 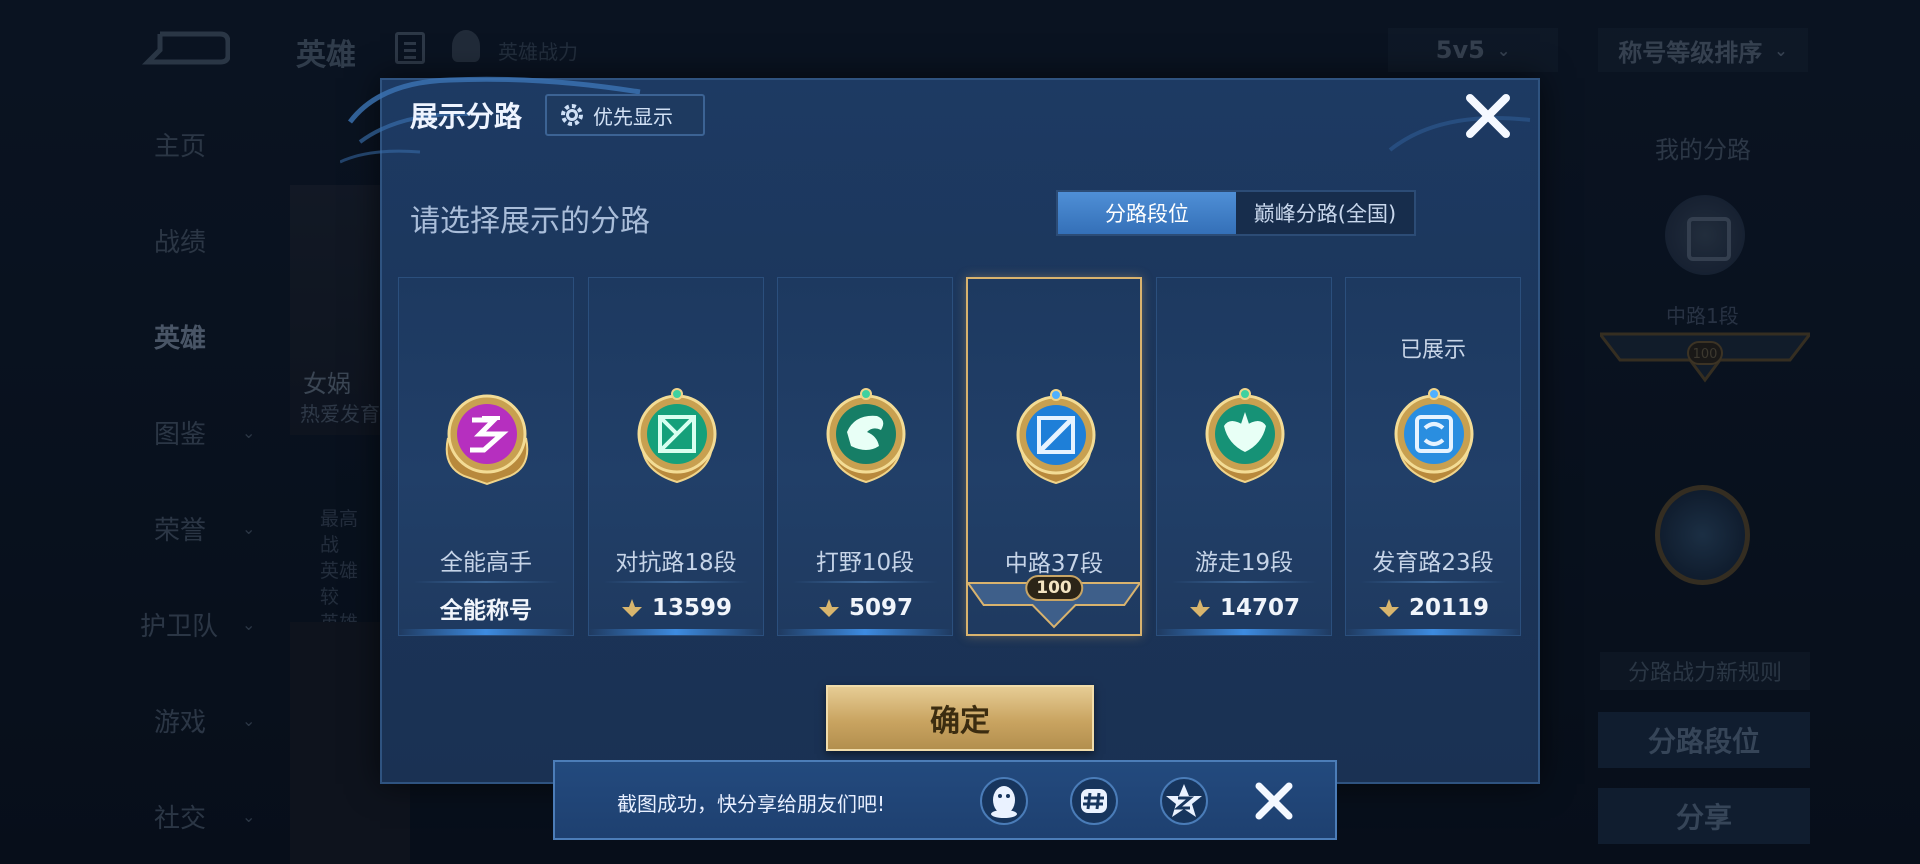 I want to click on tab-lane-rank: 分路段位, so click(x=1147, y=213).